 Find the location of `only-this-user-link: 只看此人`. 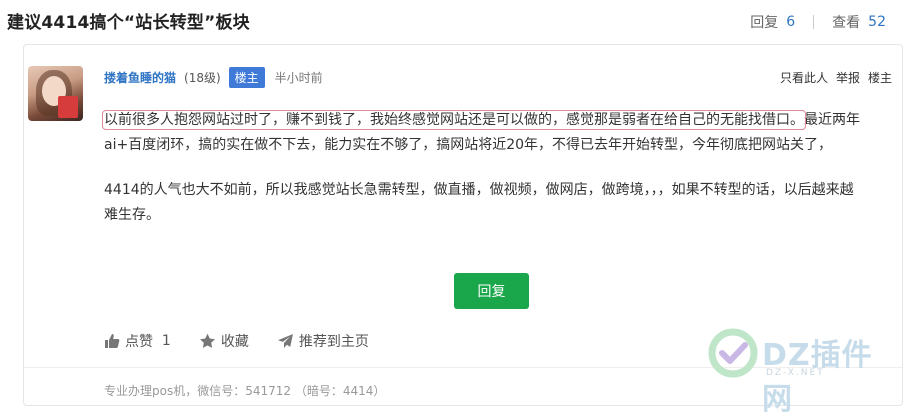

only-this-user-link: 只看此人 is located at coordinates (804, 77).